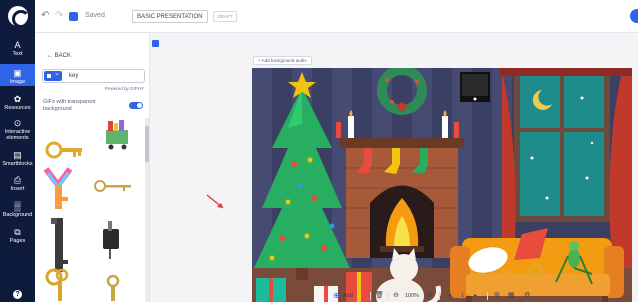  Describe the element at coordinates (155, 43) in the screenshot. I see `collapse-panel-icon` at that location.